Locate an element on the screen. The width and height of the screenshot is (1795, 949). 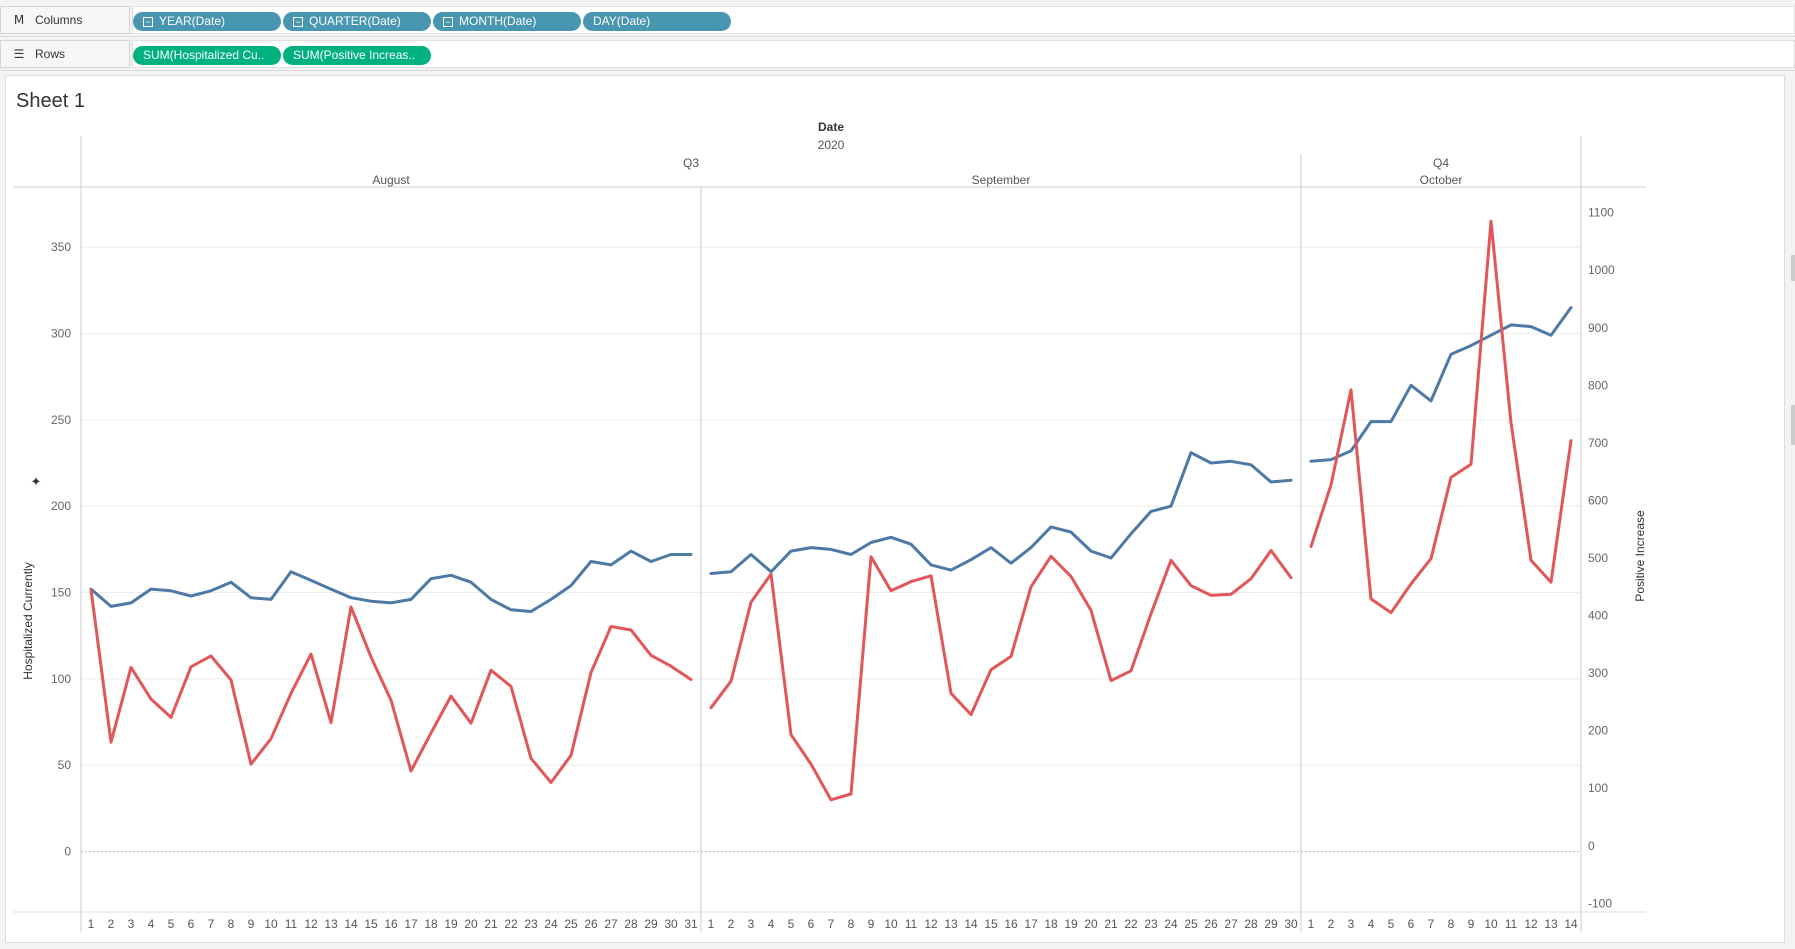
pill-day-date: DAY(Date) is located at coordinates (657, 21).